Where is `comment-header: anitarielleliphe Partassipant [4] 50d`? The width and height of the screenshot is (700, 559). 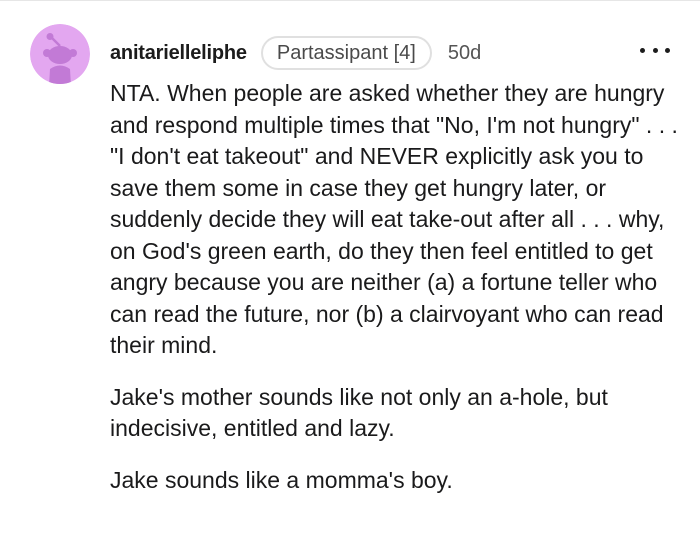 comment-header: anitarielleliphe Partassipant [4] 50d is located at coordinates (295, 53).